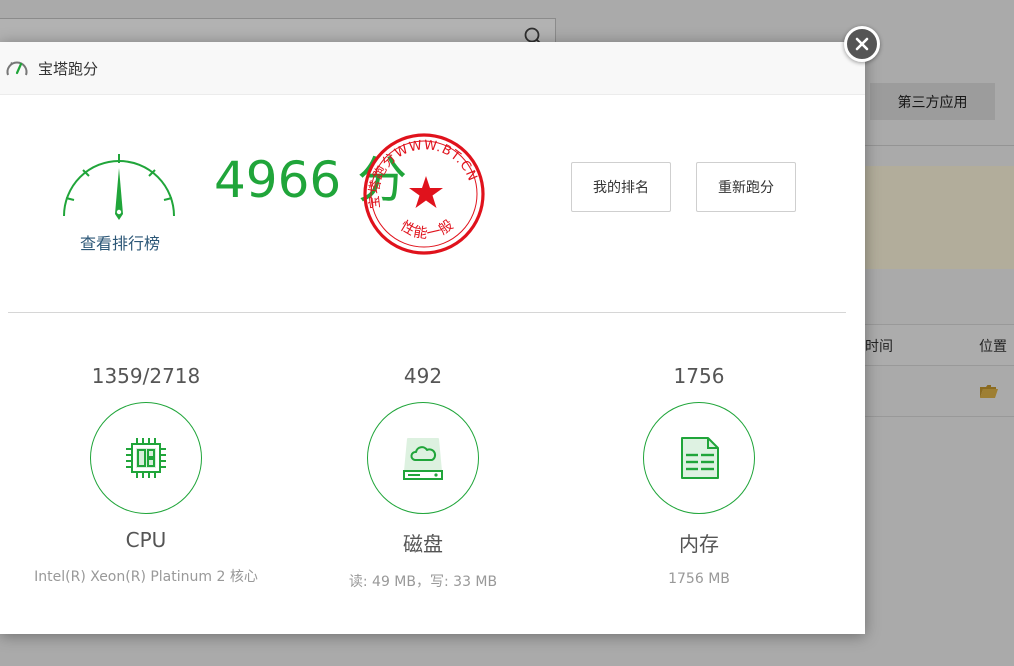 Image resolution: width=1014 pixels, height=666 pixels. Describe the element at coordinates (17, 68) in the screenshot. I see `speedometer-icon` at that location.